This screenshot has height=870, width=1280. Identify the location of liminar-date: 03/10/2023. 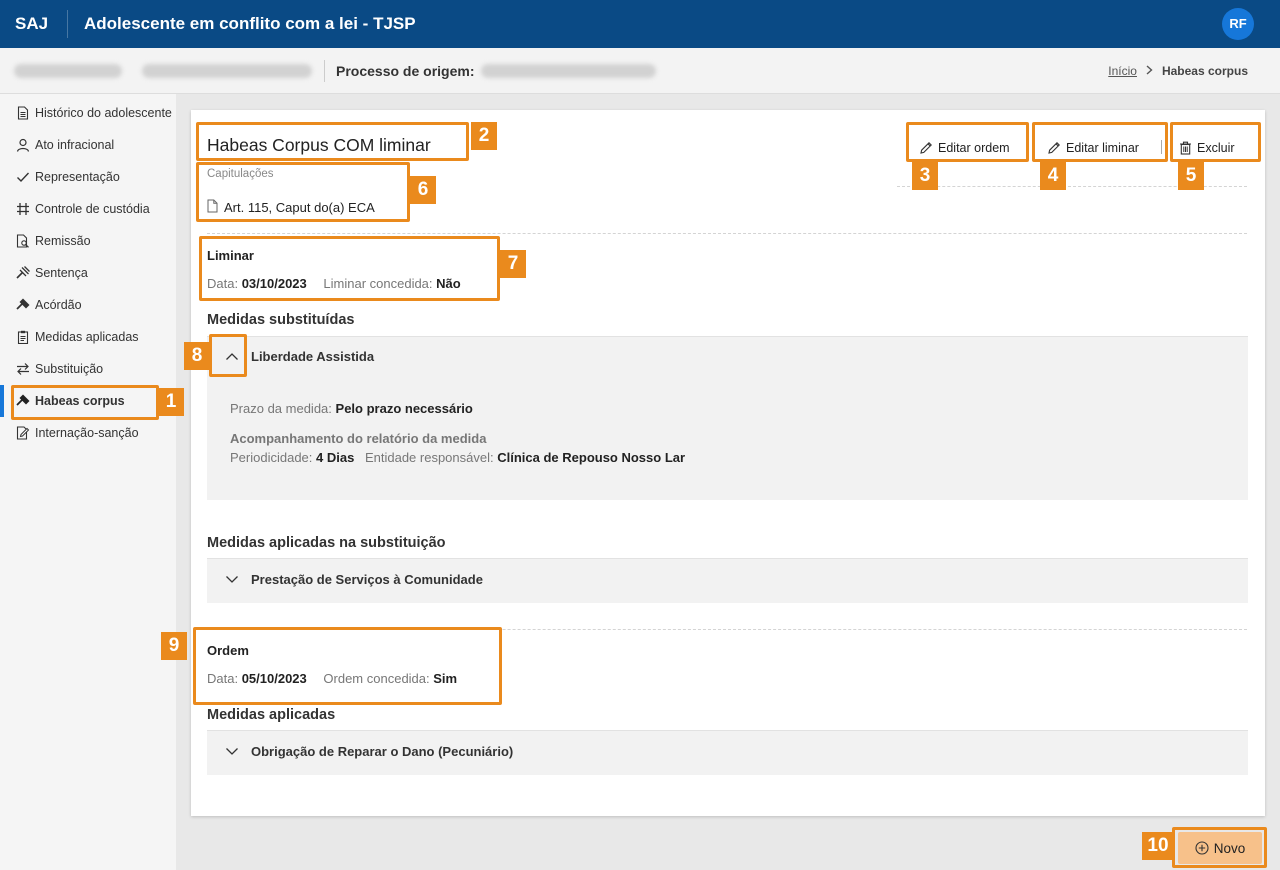
(274, 283).